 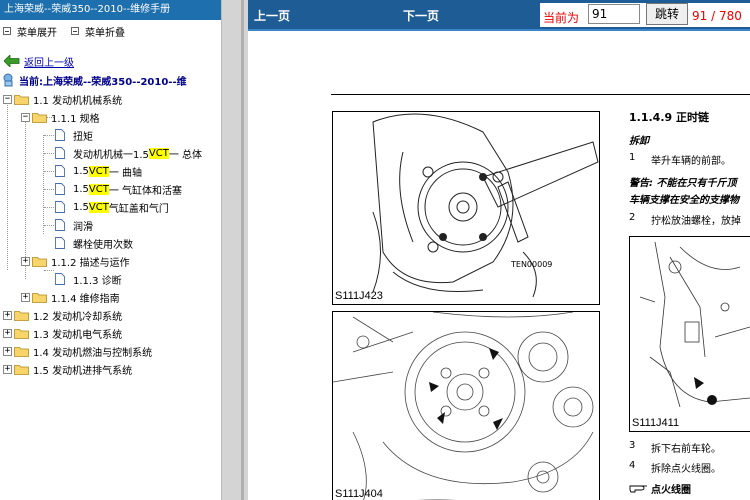 I want to click on tree-leaf-cylinder-block: 1.5 VCT 一 气缸体和活塞, so click(x=110, y=189).